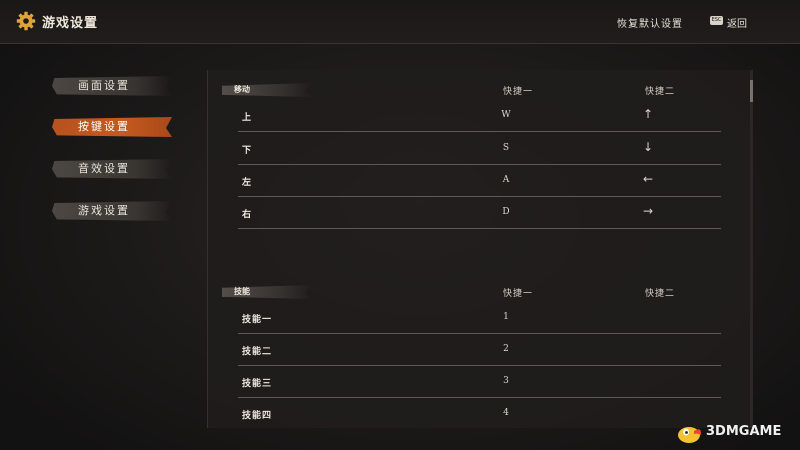 The height and width of the screenshot is (450, 800). I want to click on keybind-row: 技能二 2, so click(479, 350).